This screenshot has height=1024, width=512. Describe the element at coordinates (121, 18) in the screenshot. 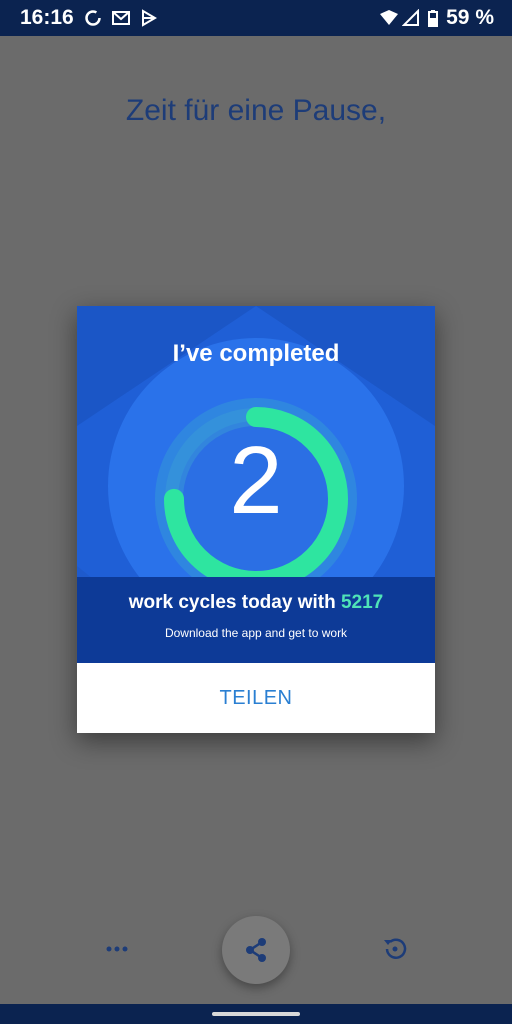

I see `gmail-icon` at that location.